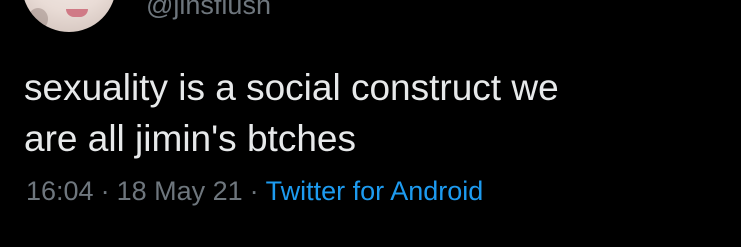 The width and height of the screenshot is (741, 247). I want to click on avatar-shading, so click(38, 19).